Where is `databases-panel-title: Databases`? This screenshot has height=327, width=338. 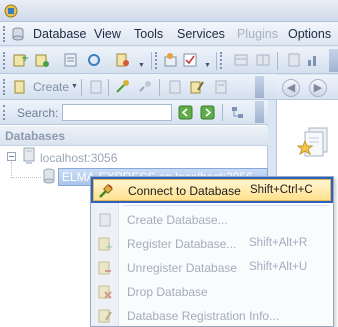 databases-panel-title: Databases is located at coordinates (35, 136).